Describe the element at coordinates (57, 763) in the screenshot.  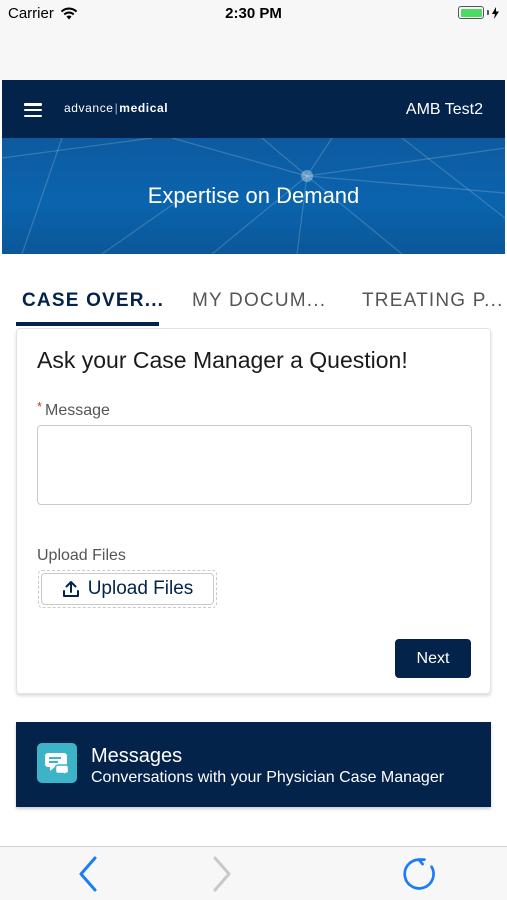
I see `chat-bubble-icon` at that location.